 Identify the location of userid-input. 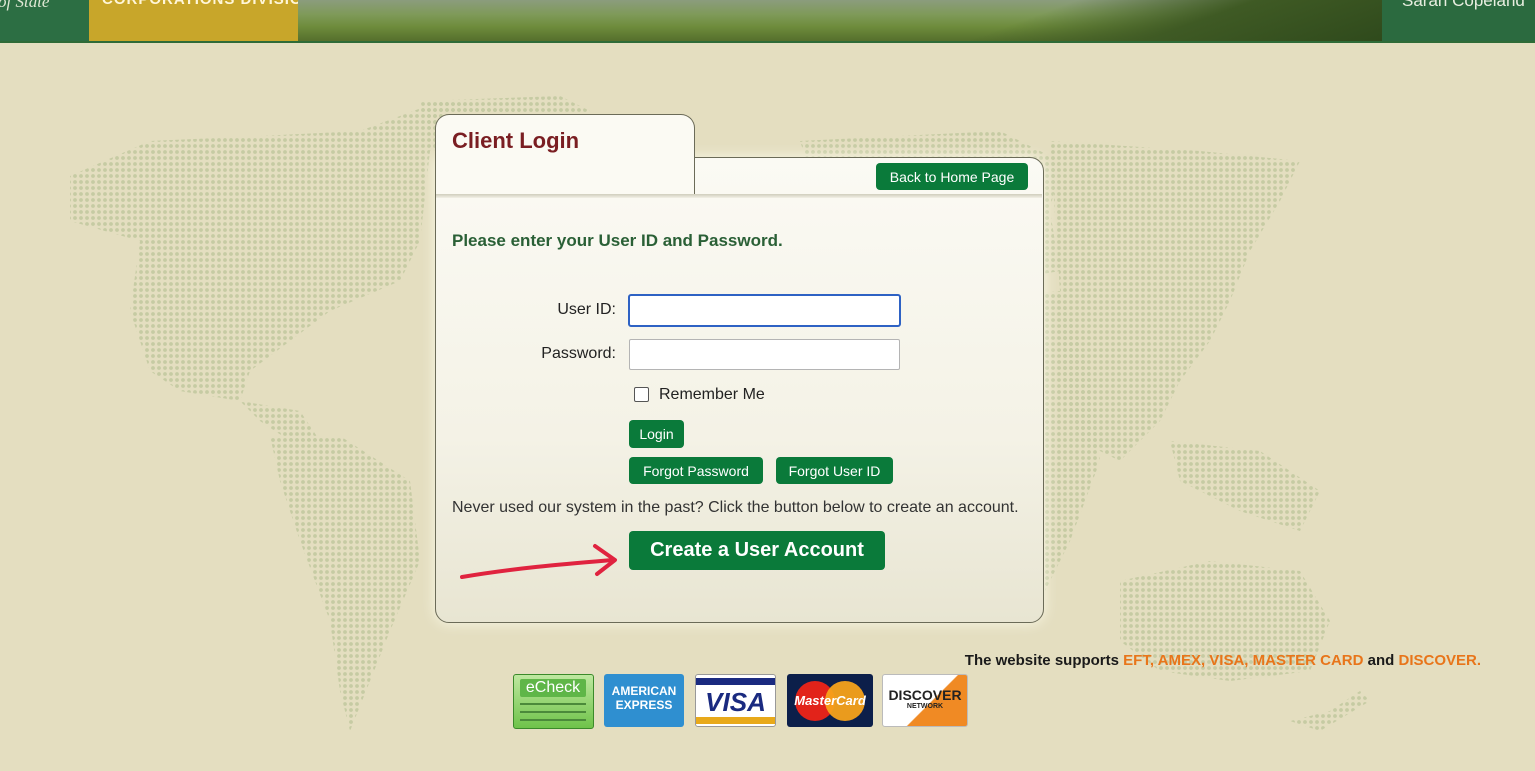
(764, 310).